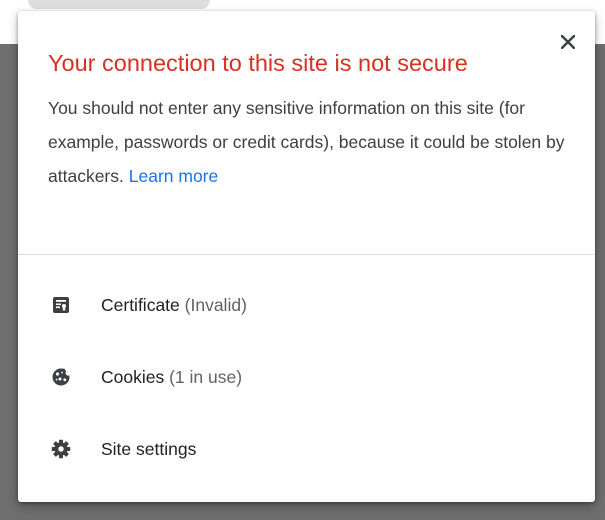  What do you see at coordinates (149, 448) in the screenshot?
I see `site-settings-label: Site settings` at bounding box center [149, 448].